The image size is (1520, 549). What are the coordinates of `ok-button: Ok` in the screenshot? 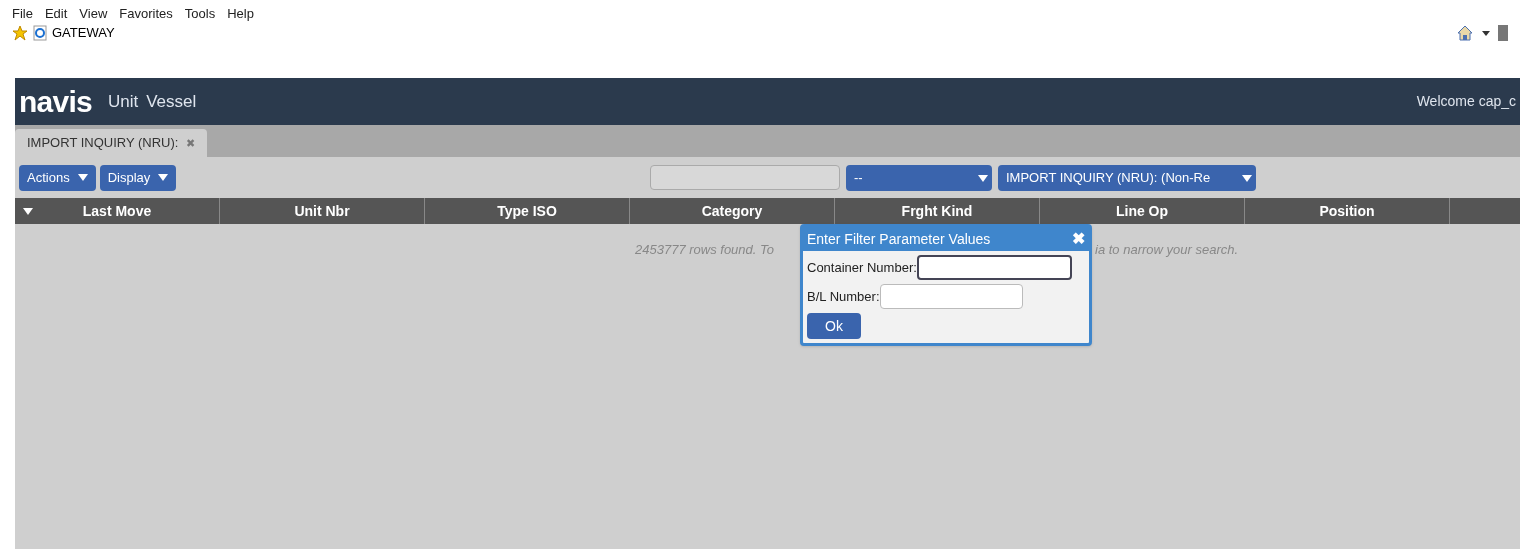 It's located at (834, 326).